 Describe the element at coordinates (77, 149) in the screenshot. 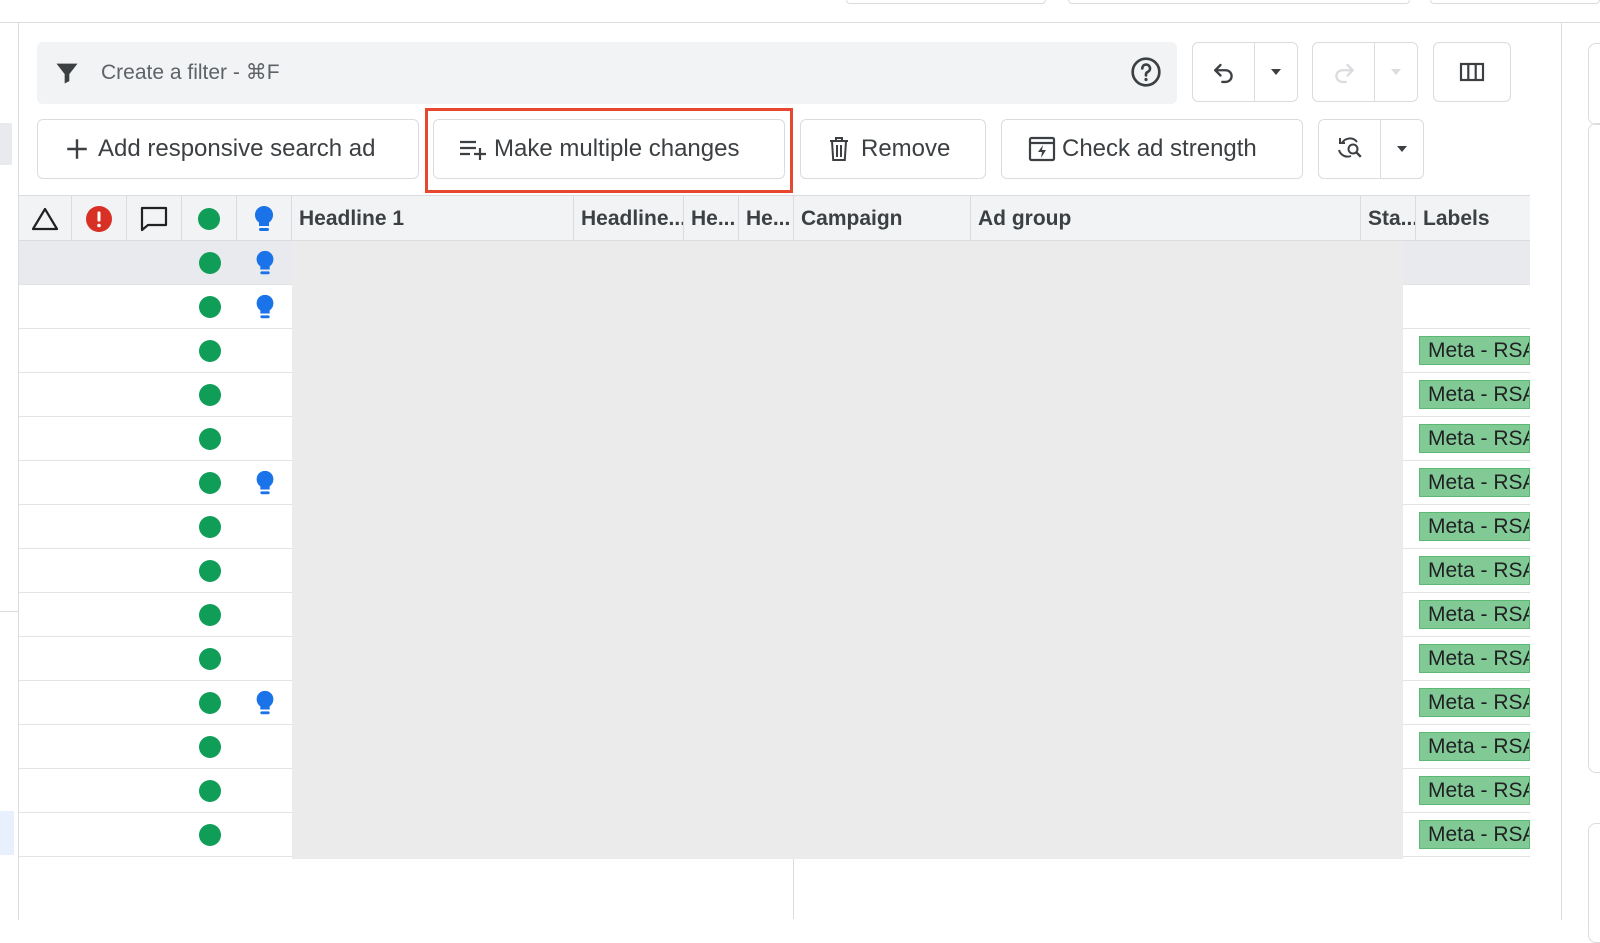

I see `plus-icon` at that location.